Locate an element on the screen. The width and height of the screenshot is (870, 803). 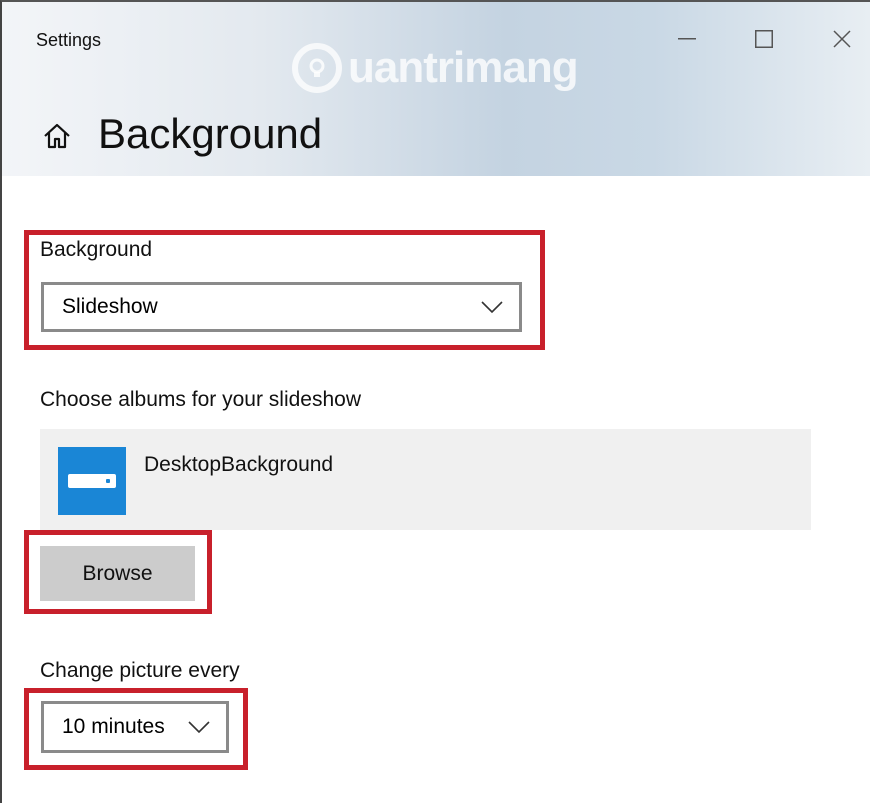
app-title: Settings is located at coordinates (69, 40).